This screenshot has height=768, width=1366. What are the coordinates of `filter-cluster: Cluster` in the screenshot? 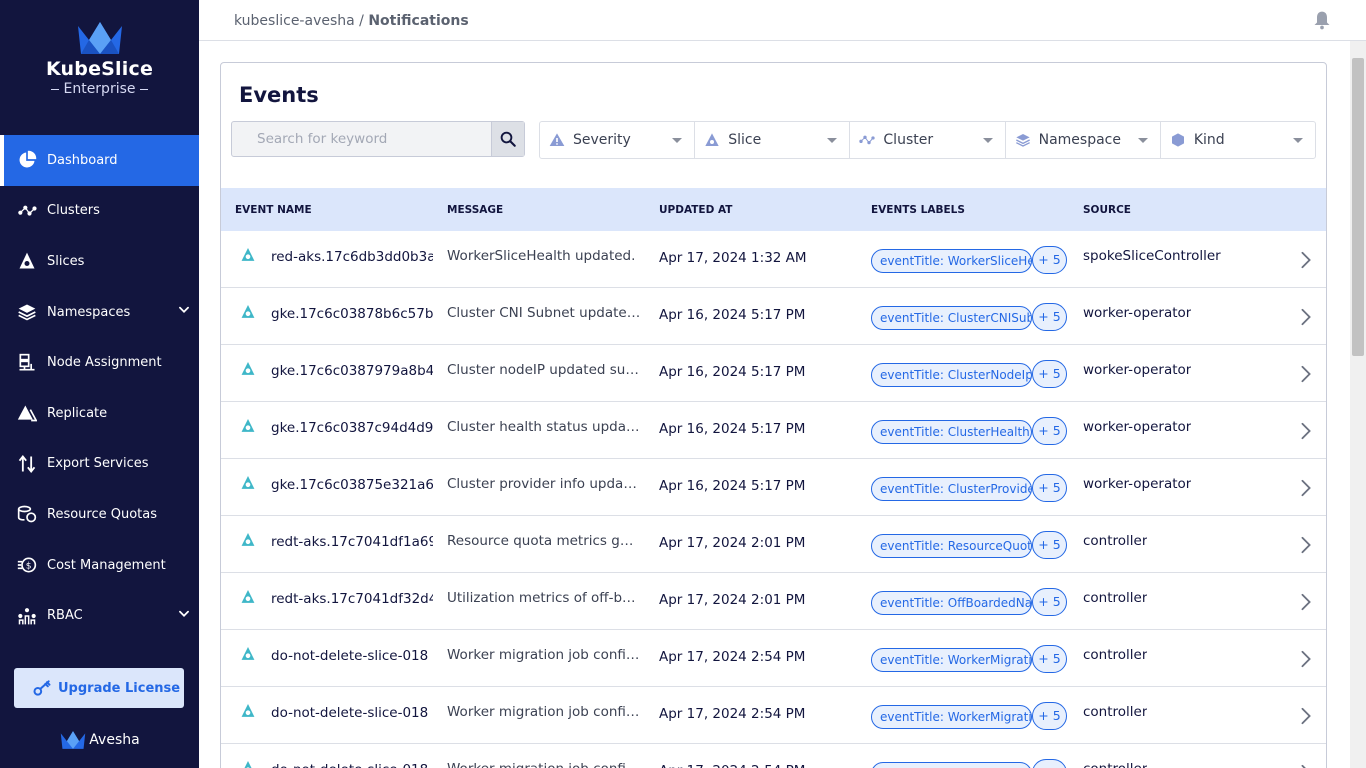 It's located at (928, 140).